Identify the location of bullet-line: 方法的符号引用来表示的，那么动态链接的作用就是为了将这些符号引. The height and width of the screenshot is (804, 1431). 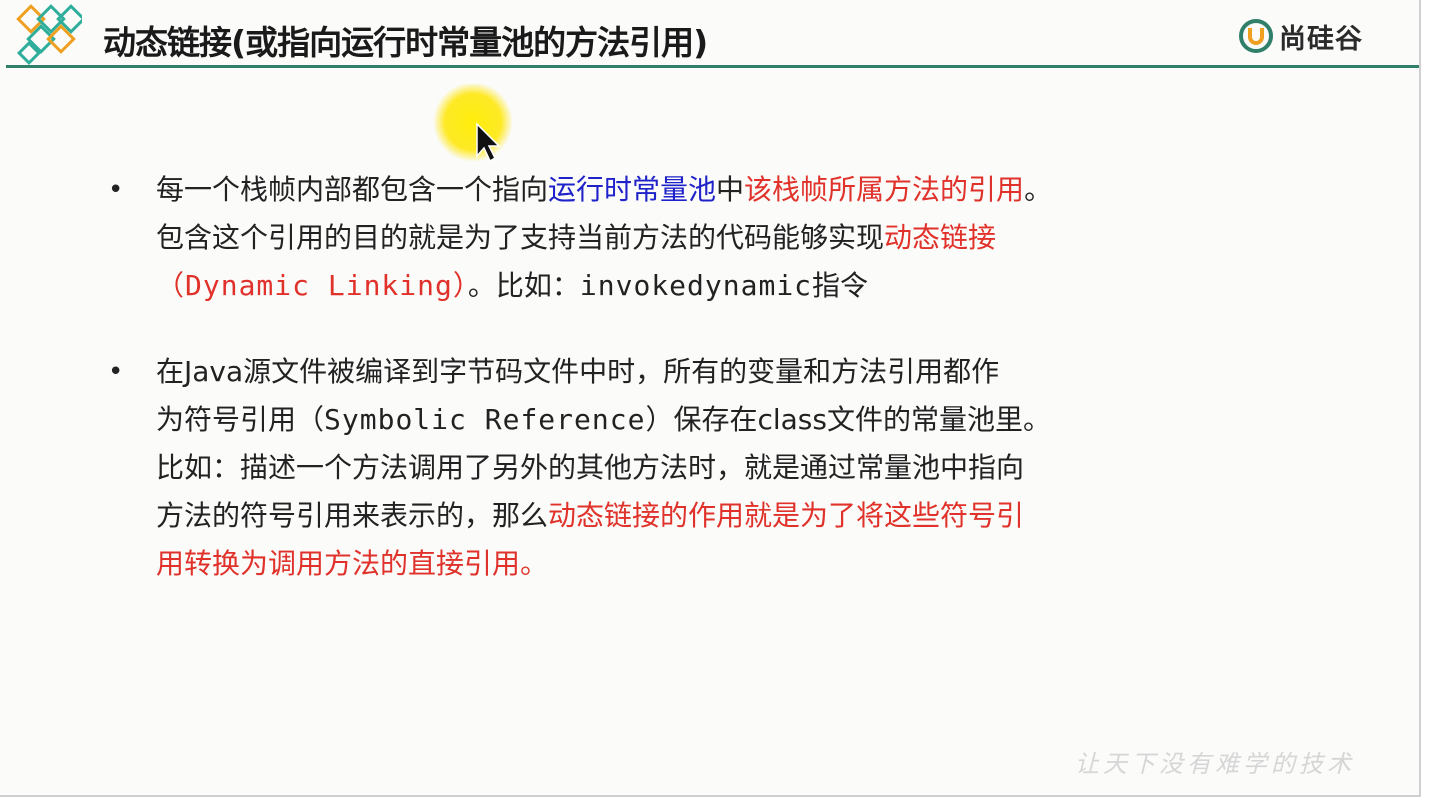
(722, 516).